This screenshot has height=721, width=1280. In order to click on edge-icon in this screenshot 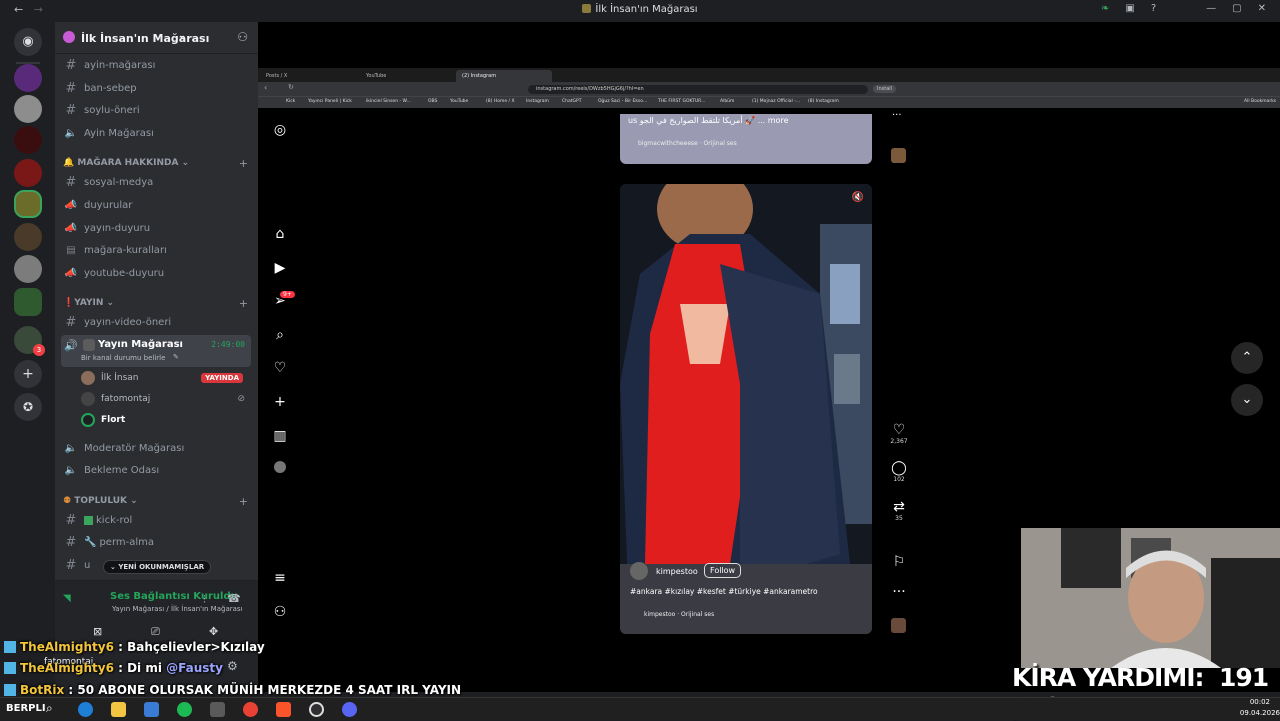, I will do `click(85, 709)`.